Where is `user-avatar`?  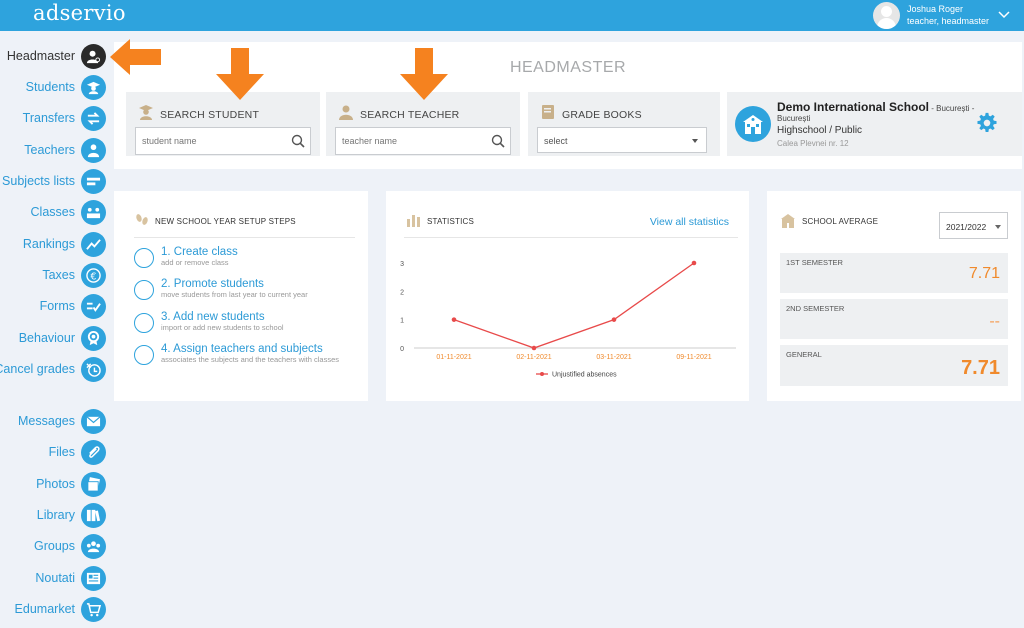
user-avatar is located at coordinates (886, 15).